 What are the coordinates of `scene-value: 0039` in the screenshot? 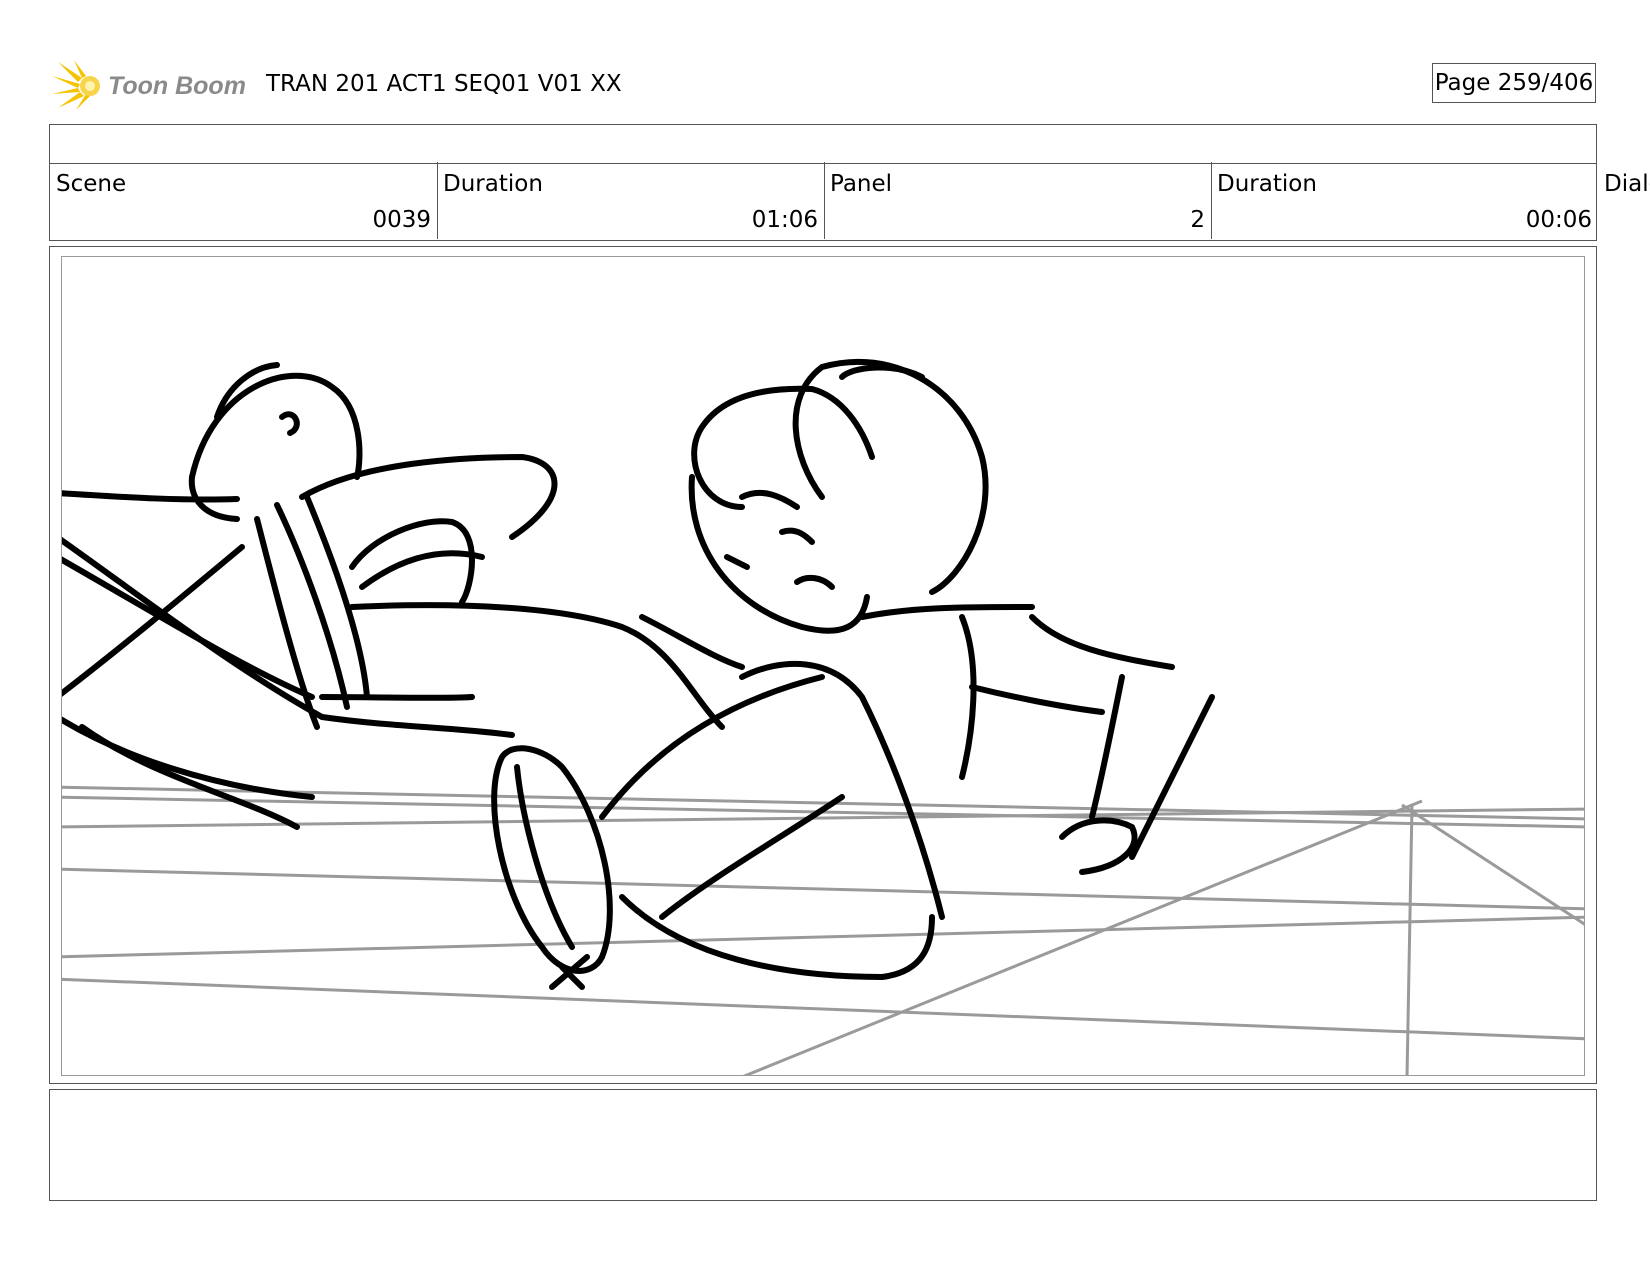 It's located at (401, 220).